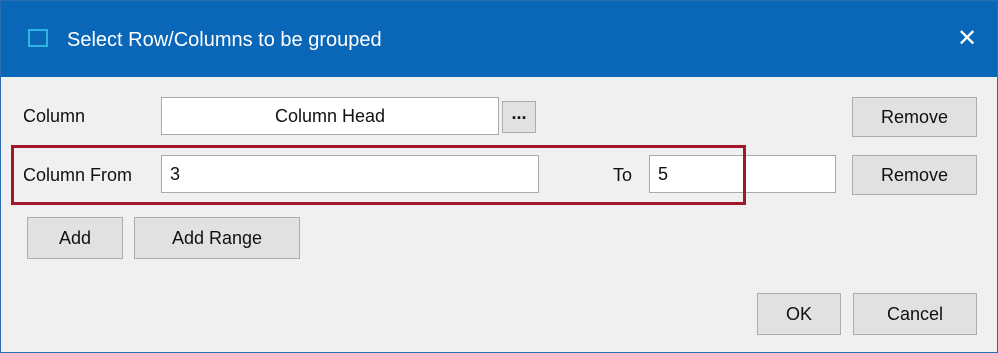 The width and height of the screenshot is (998, 353). What do you see at coordinates (224, 40) in the screenshot?
I see `dialog-title: Select Row/Columns to be grouped` at bounding box center [224, 40].